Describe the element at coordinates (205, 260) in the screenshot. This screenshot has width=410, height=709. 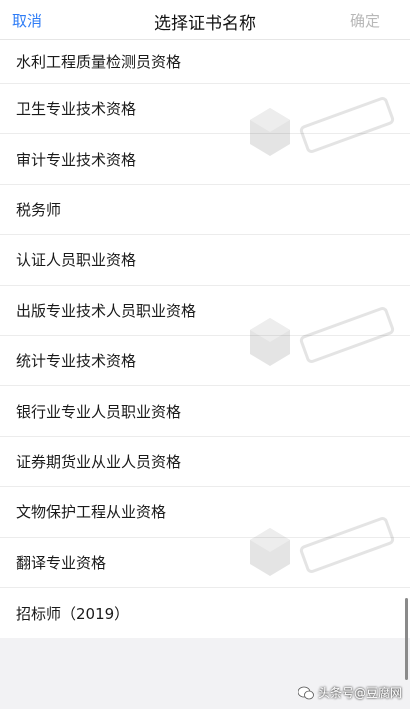
I see `list-item: 认证人员职业资格` at that location.